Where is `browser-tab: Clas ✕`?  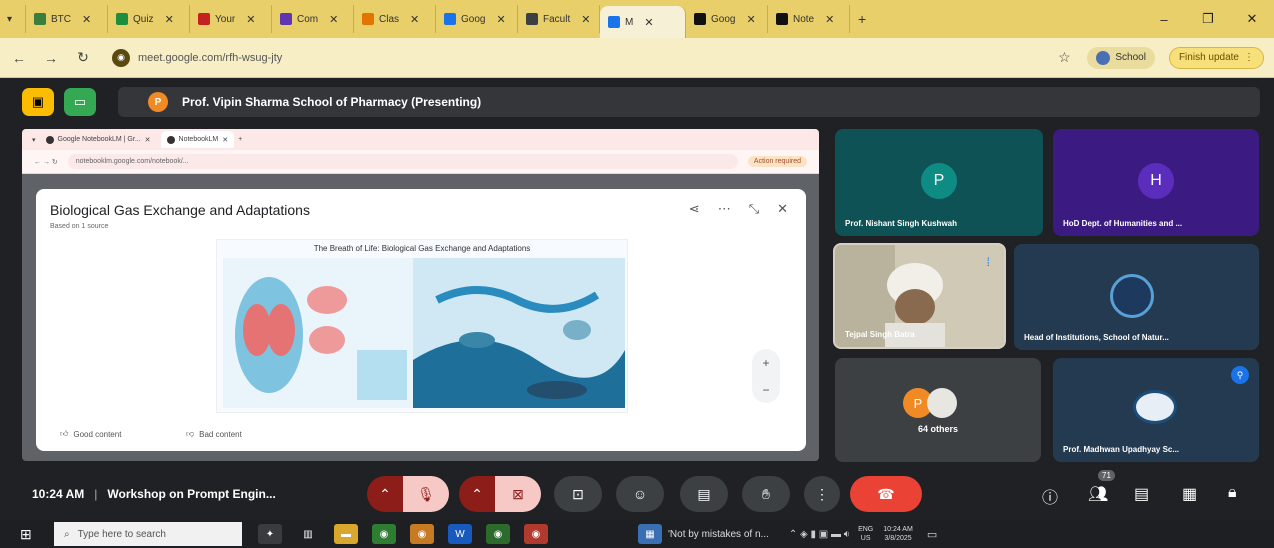
browser-tab: Clas ✕ is located at coordinates (395, 19).